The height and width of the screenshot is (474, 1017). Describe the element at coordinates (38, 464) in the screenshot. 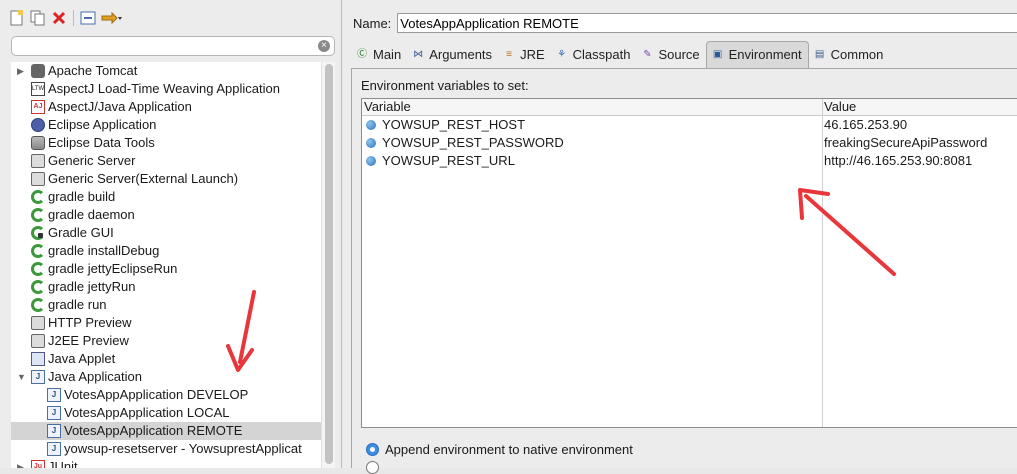

I see `junit-icon: Ju` at that location.